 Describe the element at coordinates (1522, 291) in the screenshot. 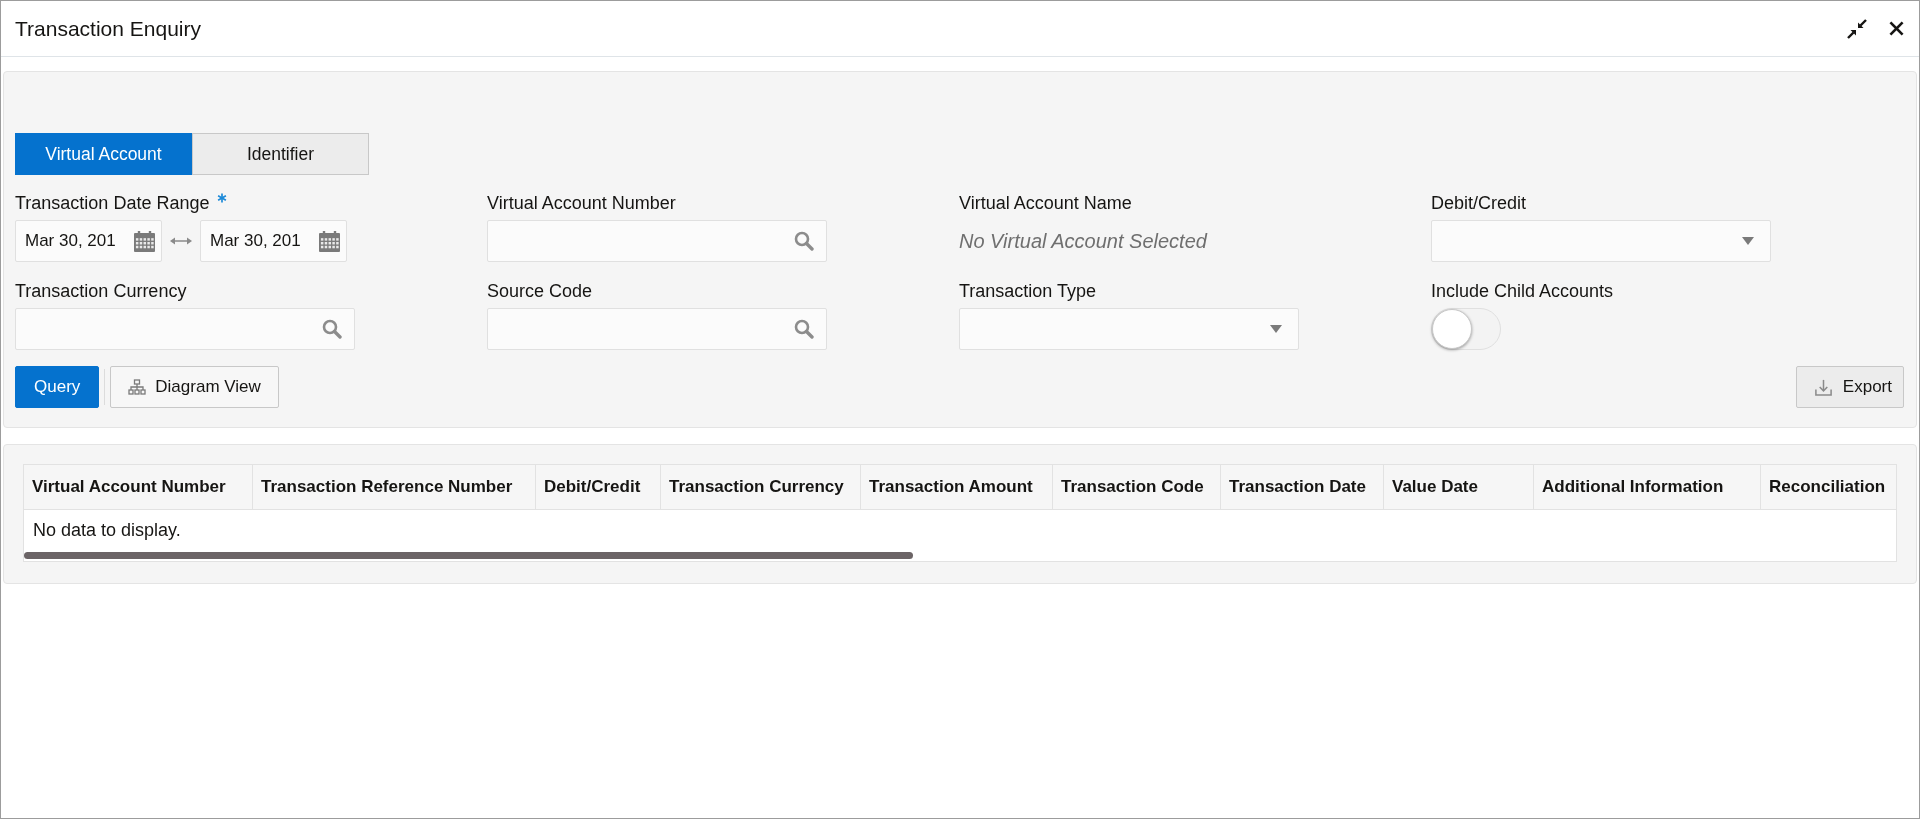

I see `field-label: Include Child Accounts` at that location.